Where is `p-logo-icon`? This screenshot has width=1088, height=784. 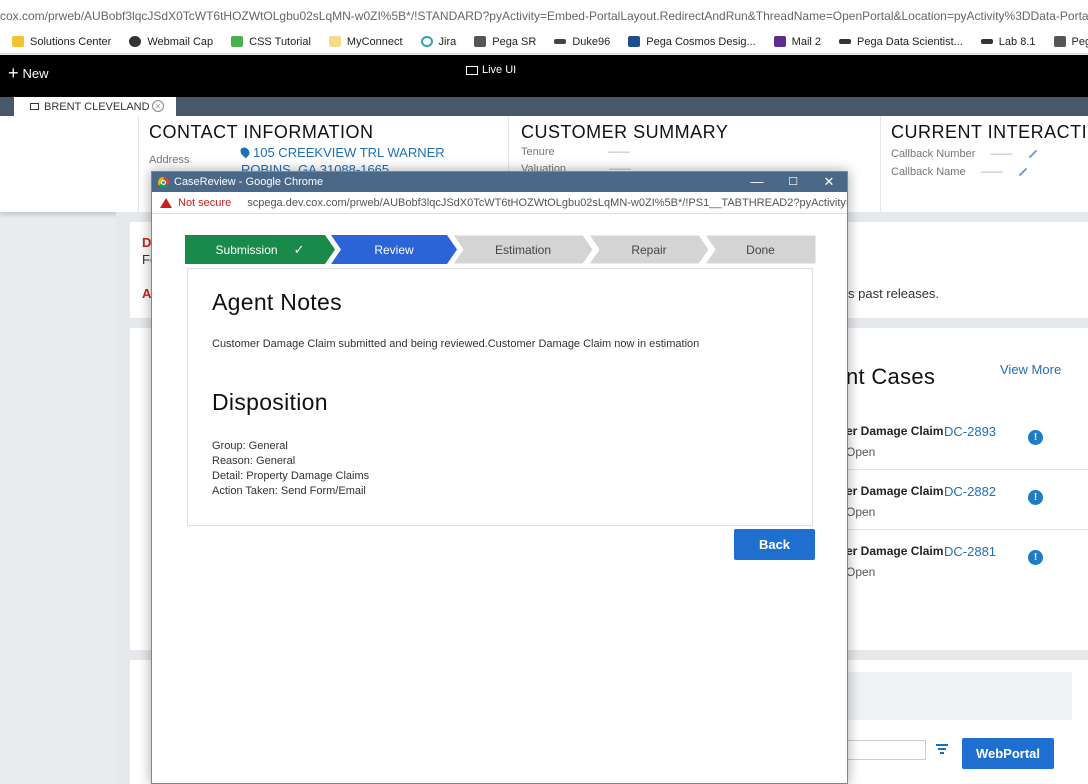
p-logo-icon is located at coordinates (634, 41).